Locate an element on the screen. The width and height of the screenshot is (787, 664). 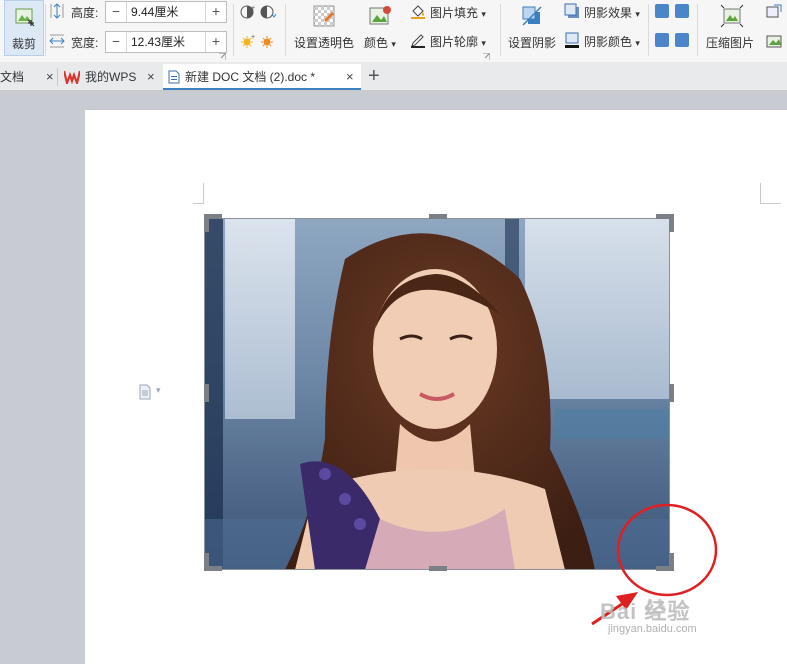
crop-icon is located at coordinates (25, 17).